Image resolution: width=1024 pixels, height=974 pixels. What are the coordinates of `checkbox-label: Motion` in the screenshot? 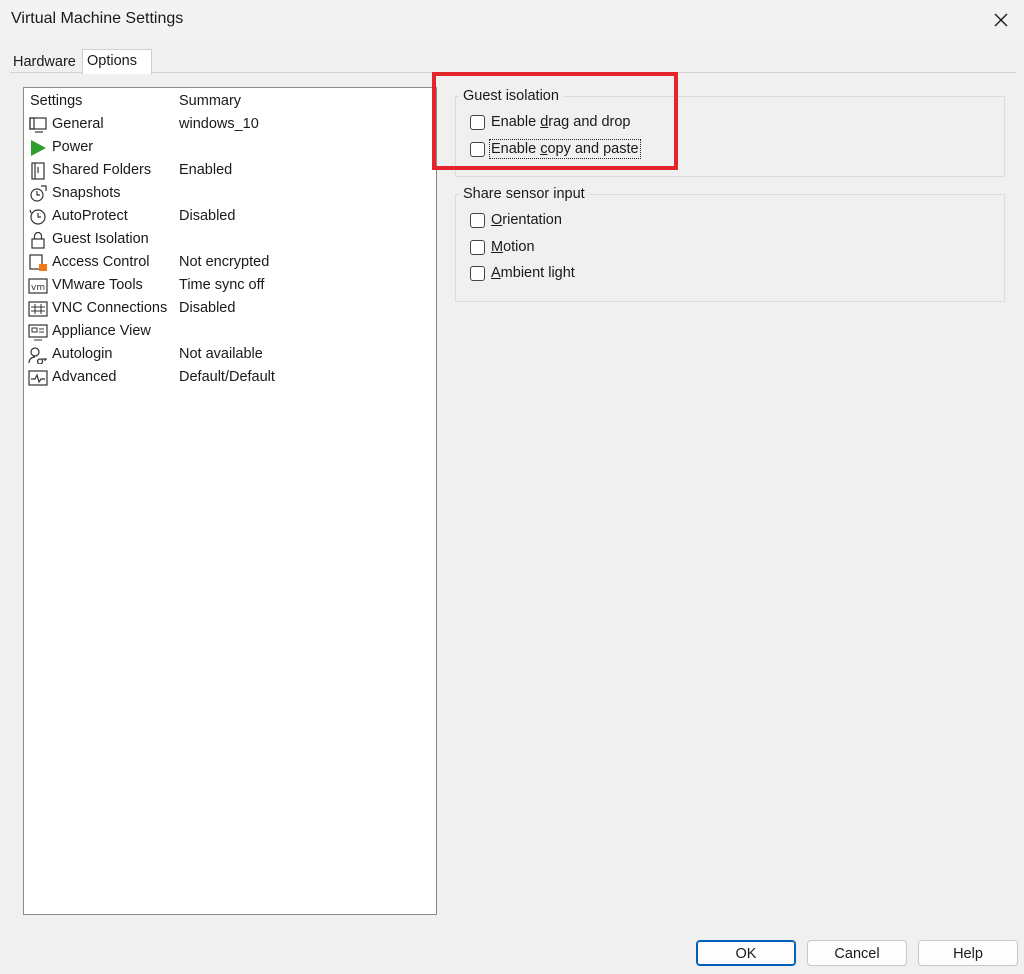 It's located at (513, 247).